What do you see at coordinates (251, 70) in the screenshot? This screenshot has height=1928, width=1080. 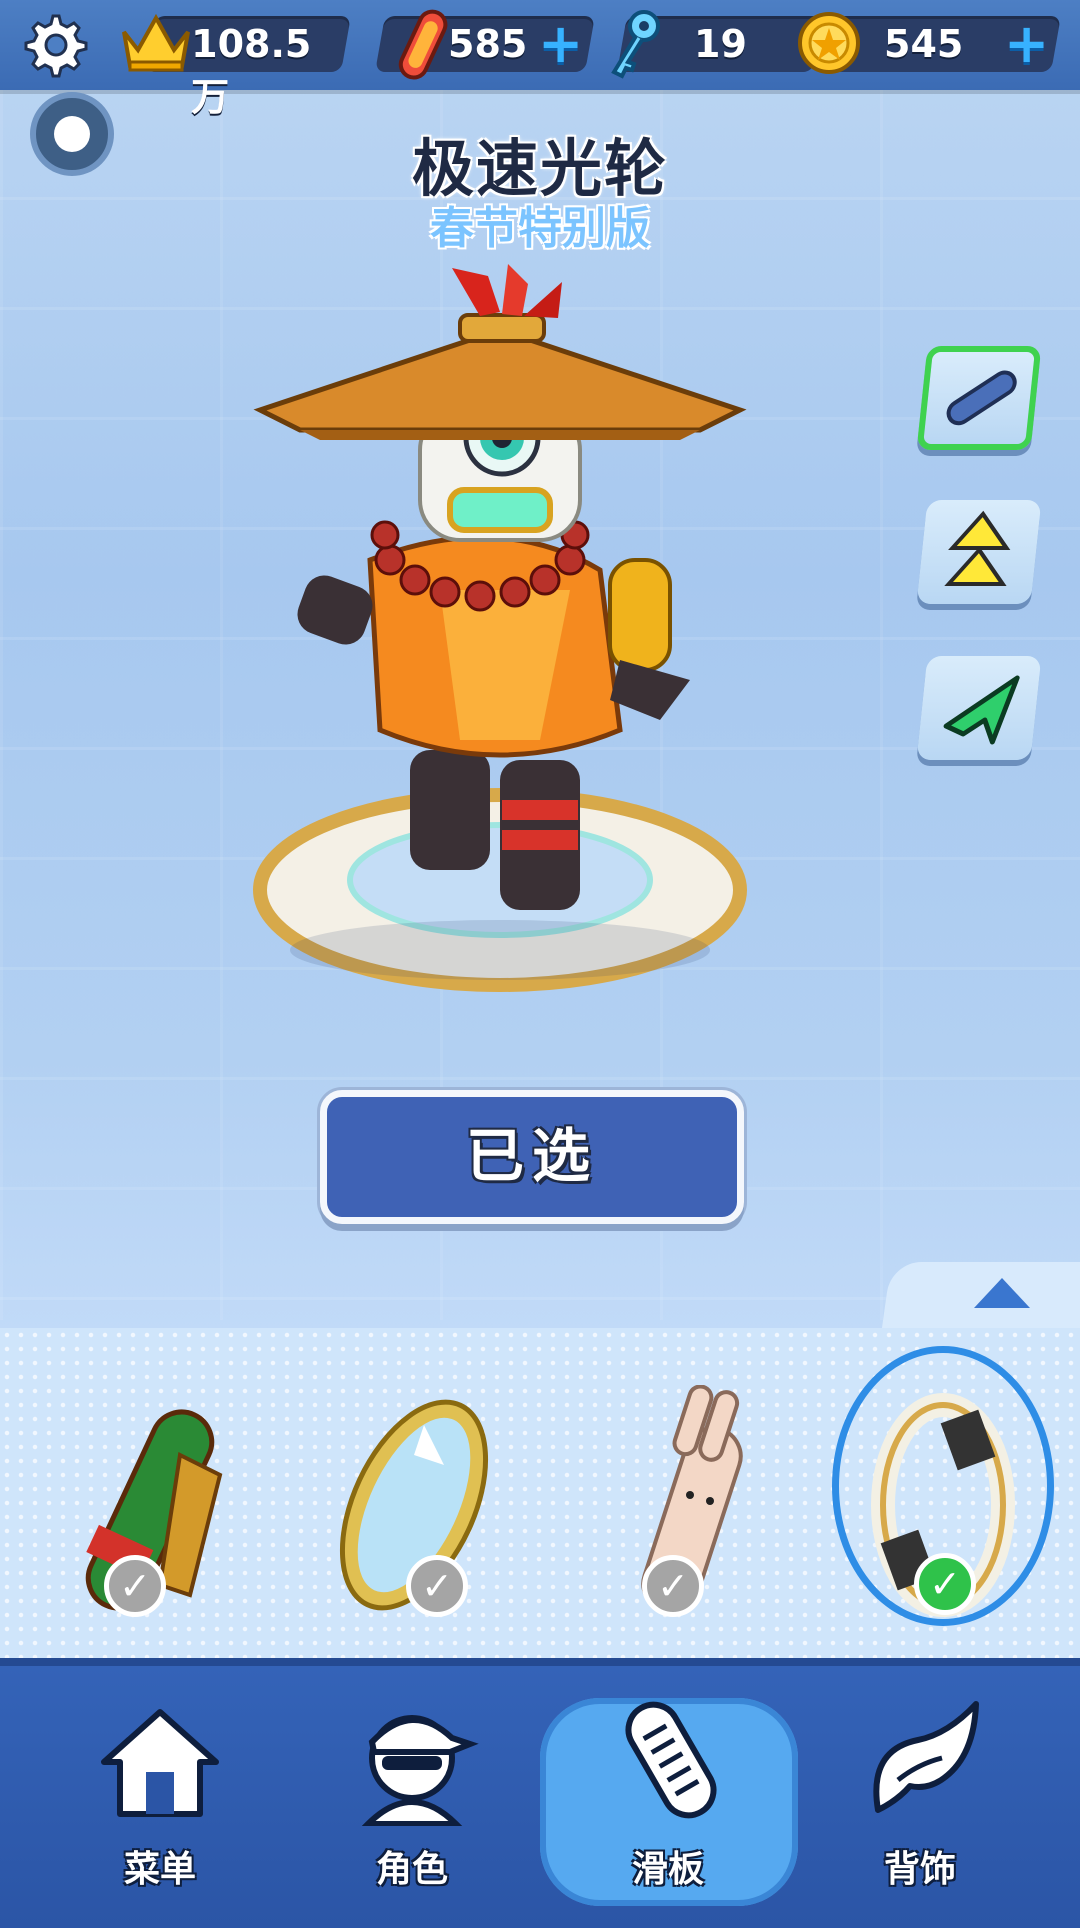 I see `score-value: 108.5万` at bounding box center [251, 70].